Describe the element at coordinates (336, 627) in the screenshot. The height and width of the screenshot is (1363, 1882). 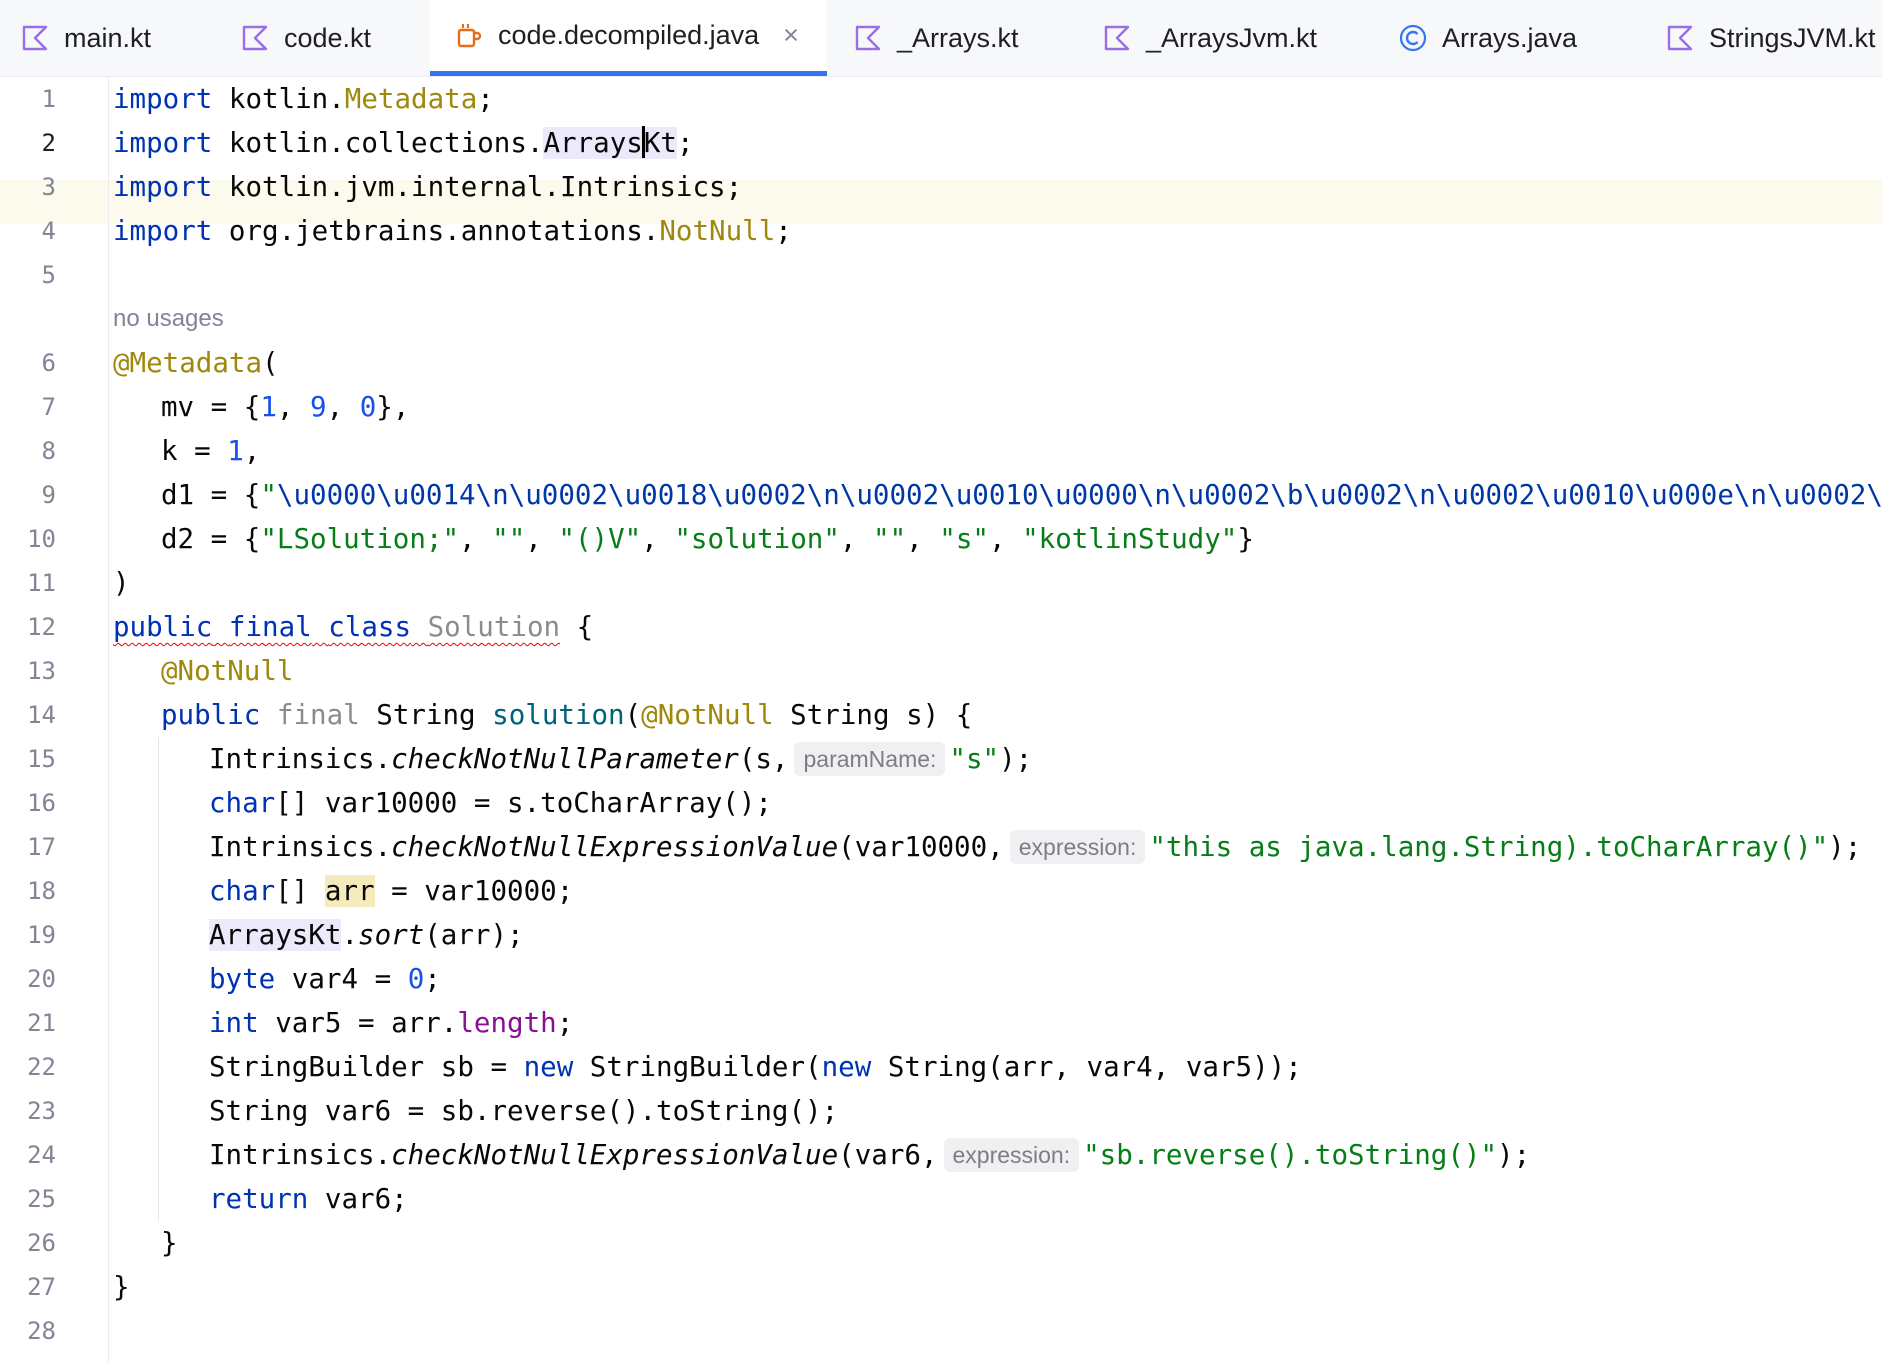
I see `error-highlight: public final class Solution` at that location.